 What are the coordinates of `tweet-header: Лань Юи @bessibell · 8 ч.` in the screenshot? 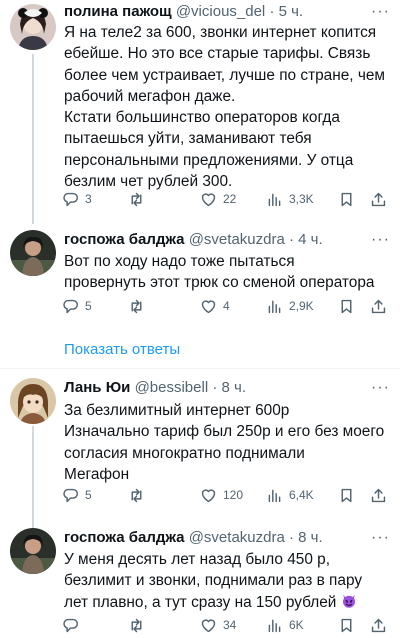 It's located at (228, 388).